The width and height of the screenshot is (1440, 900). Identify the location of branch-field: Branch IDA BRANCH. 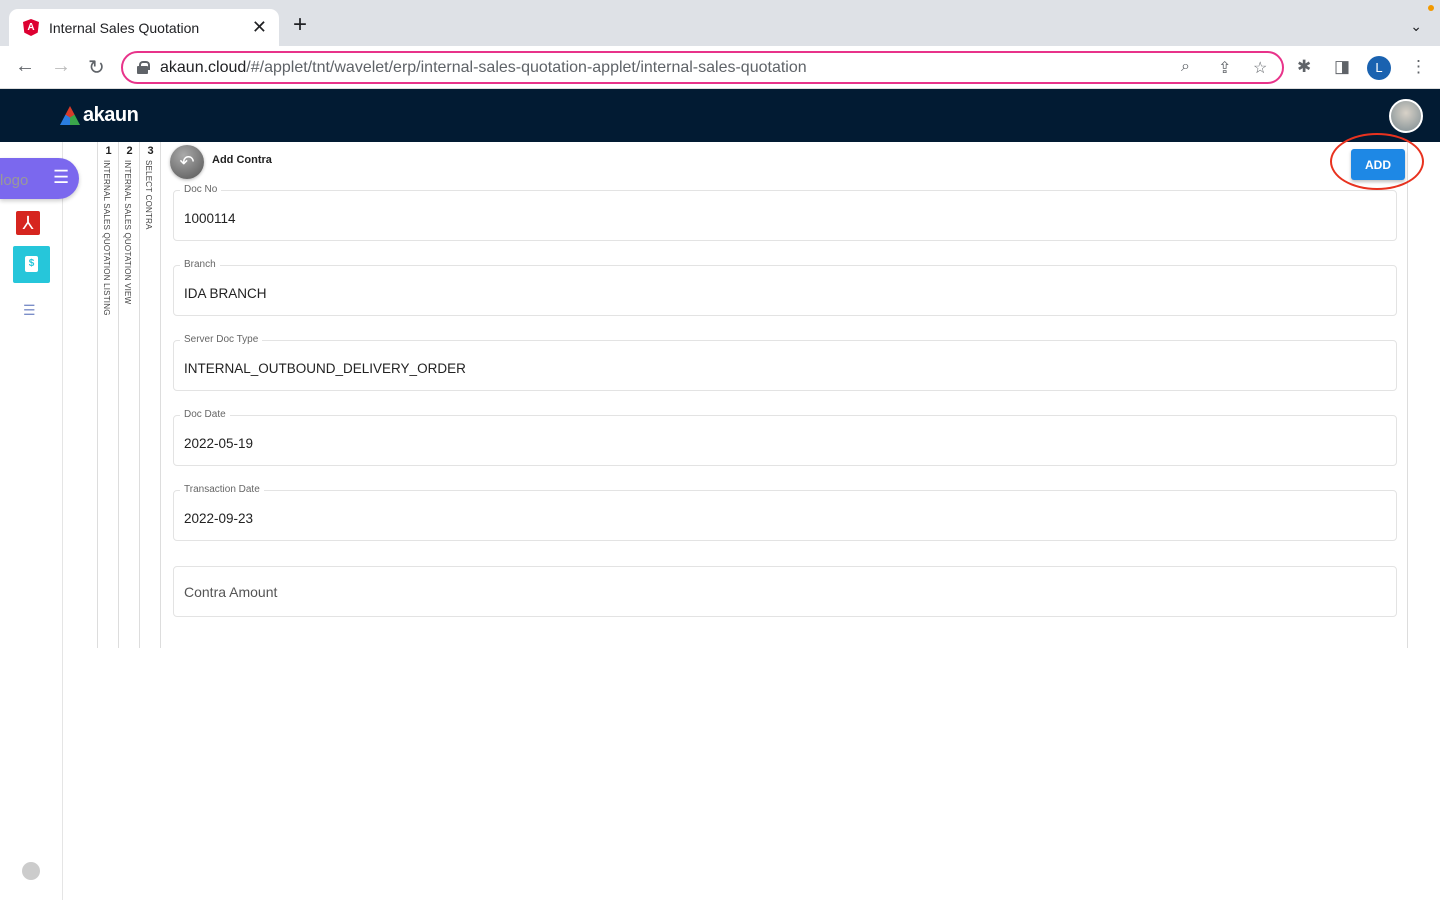
(785, 287).